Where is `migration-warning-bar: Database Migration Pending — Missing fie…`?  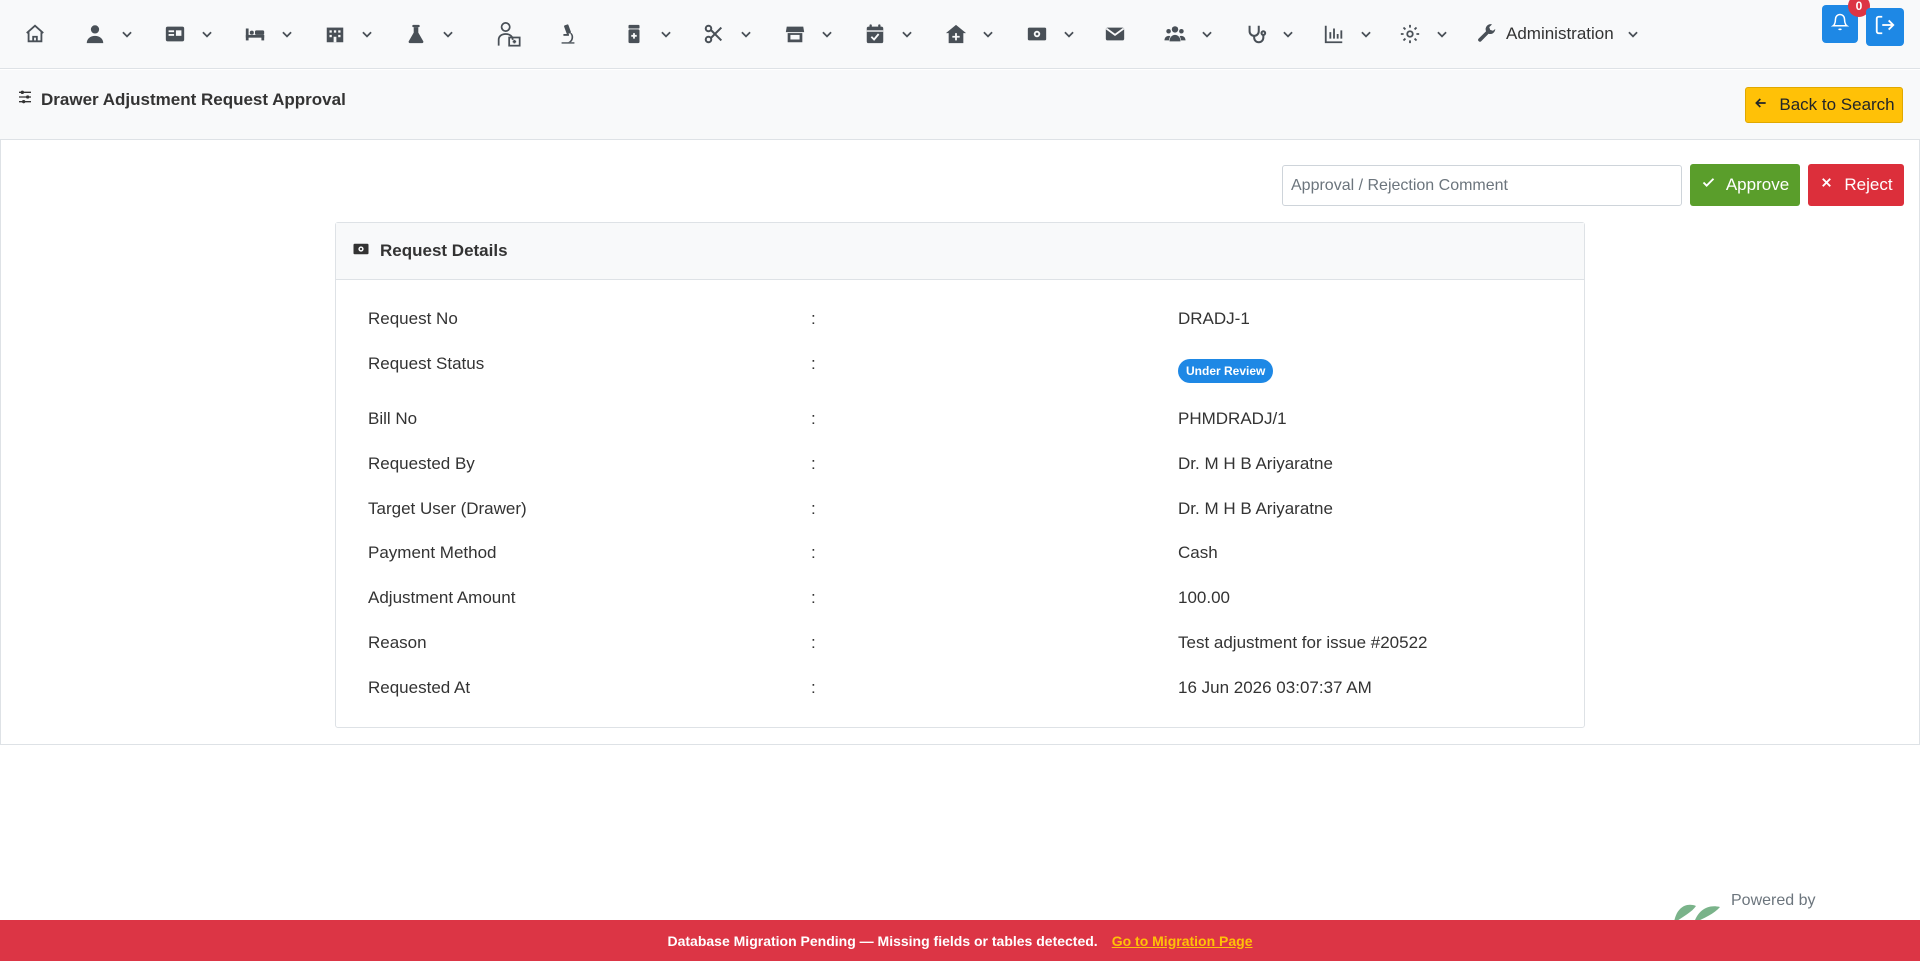
migration-warning-bar: Database Migration Pending — Missing fie… is located at coordinates (960, 940).